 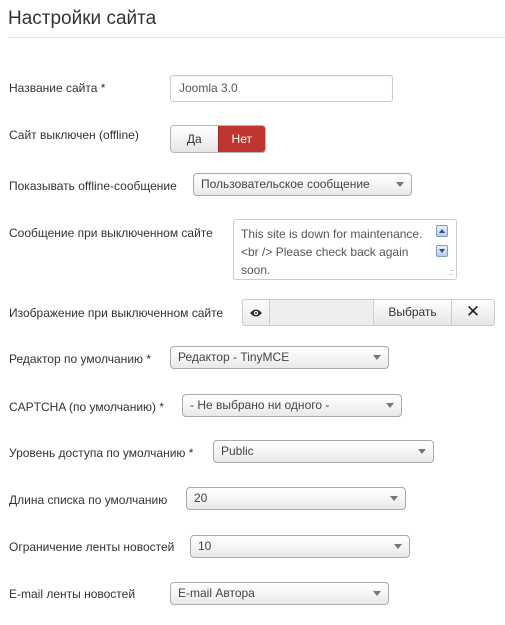 What do you see at coordinates (260, 405) in the screenshot?
I see `captcha-value: - Не выбрано ни одного -` at bounding box center [260, 405].